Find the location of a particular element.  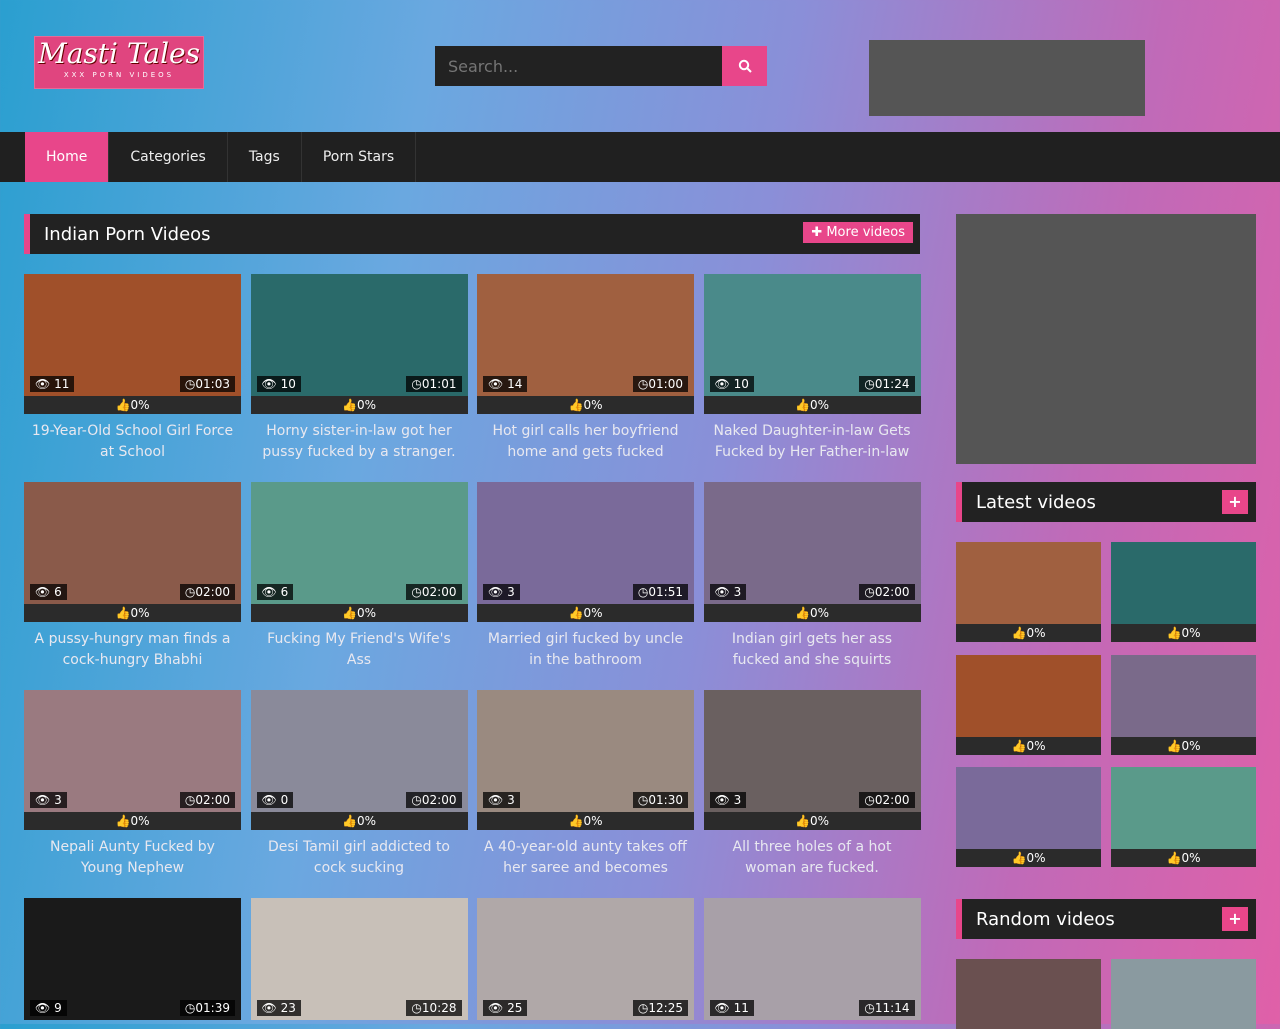

view-count: 6 is located at coordinates (284, 592).